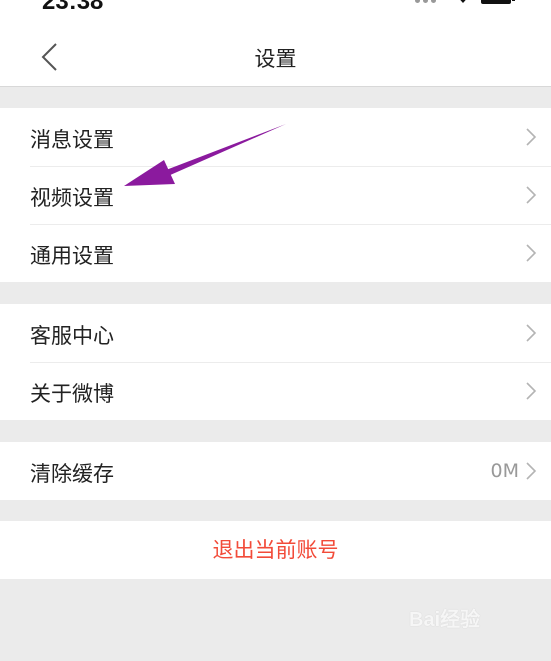  Describe the element at coordinates (72, 474) in the screenshot. I see `settings-item-label: 清除缓存` at that location.